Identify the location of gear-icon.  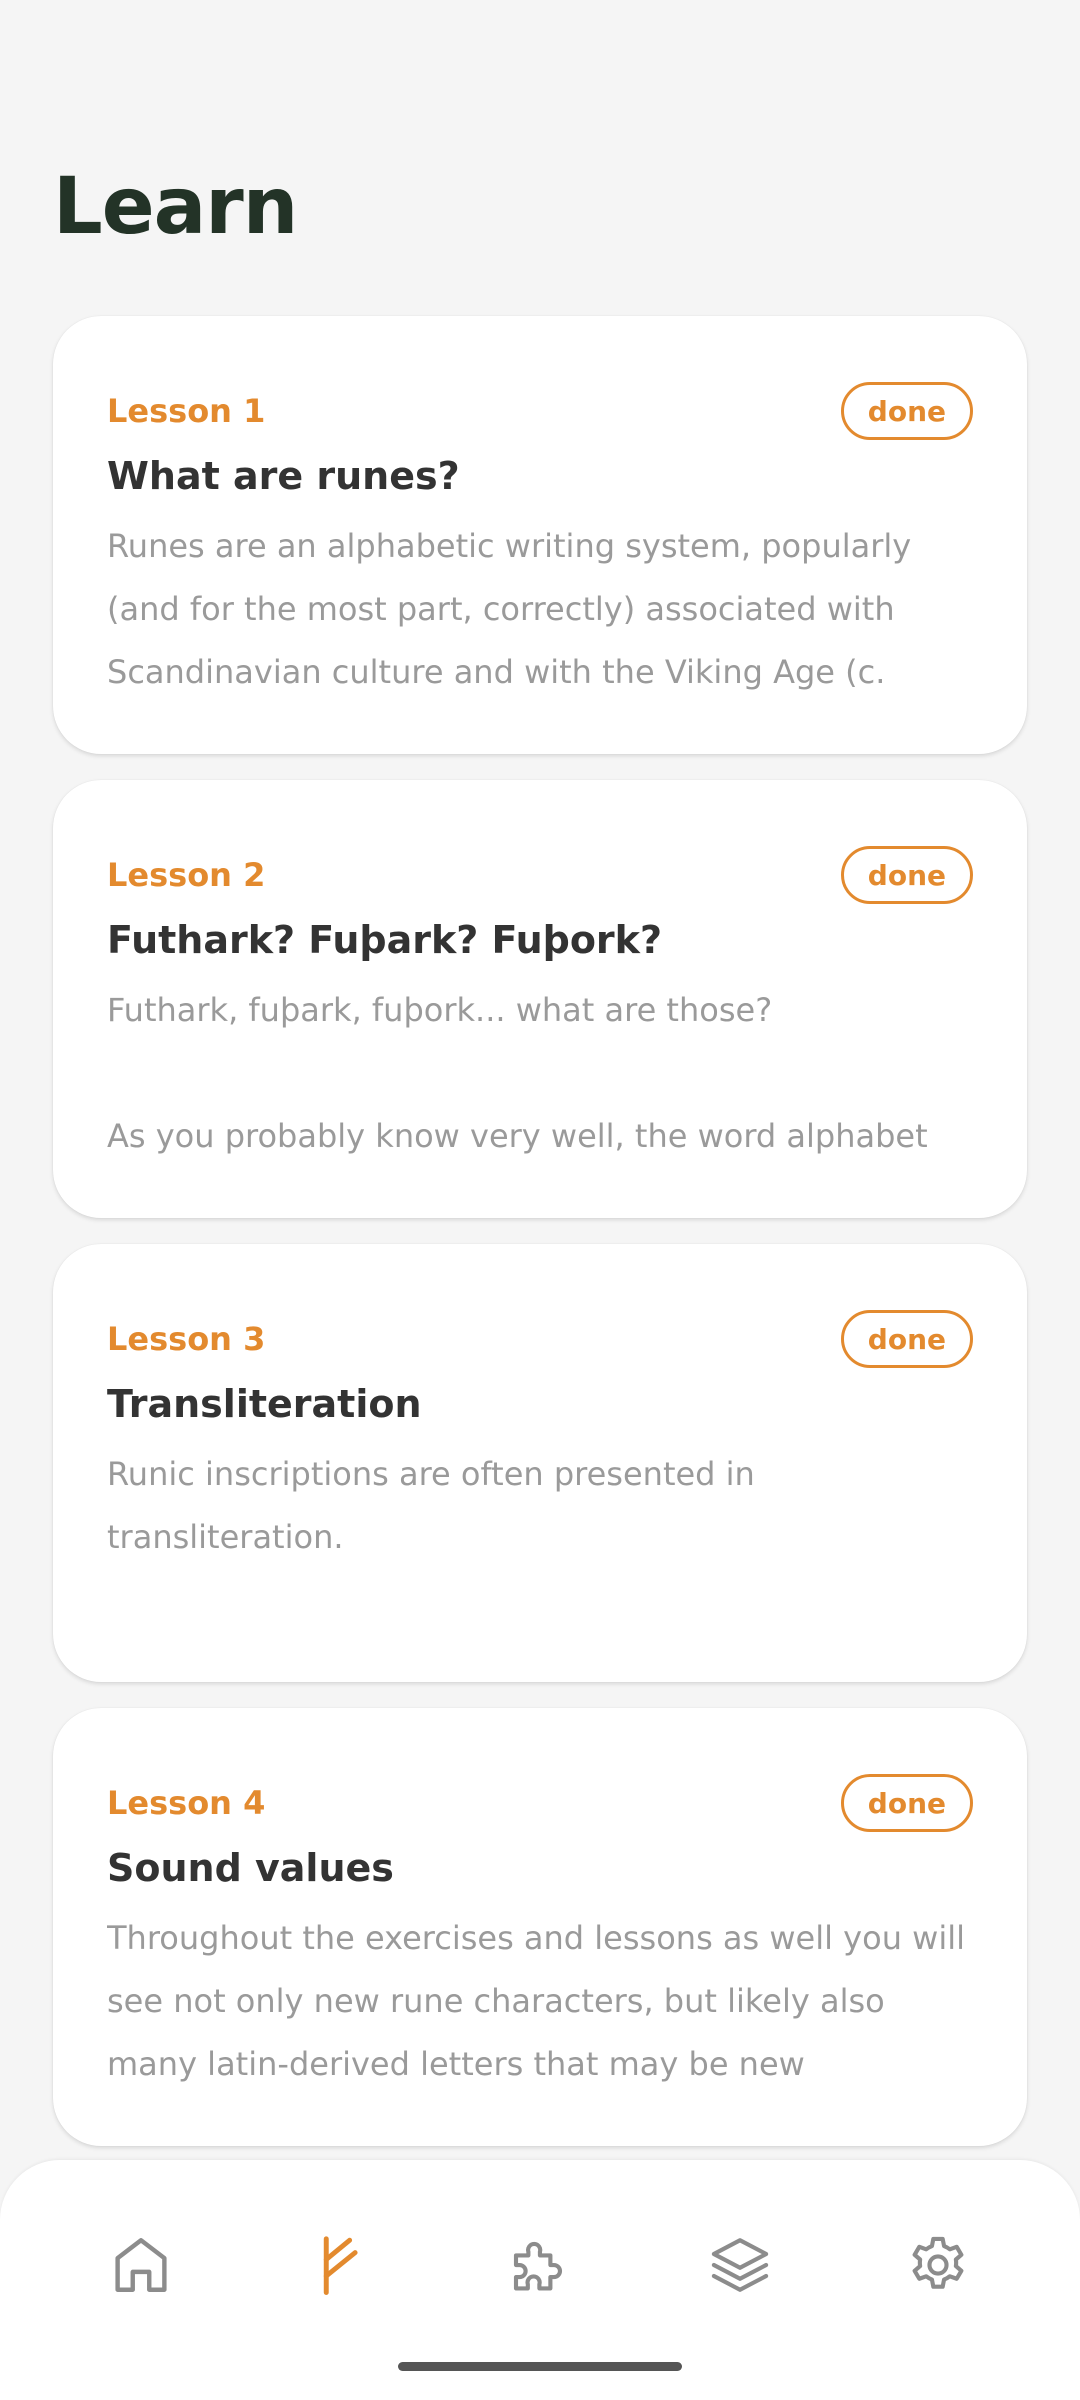
(938, 2262).